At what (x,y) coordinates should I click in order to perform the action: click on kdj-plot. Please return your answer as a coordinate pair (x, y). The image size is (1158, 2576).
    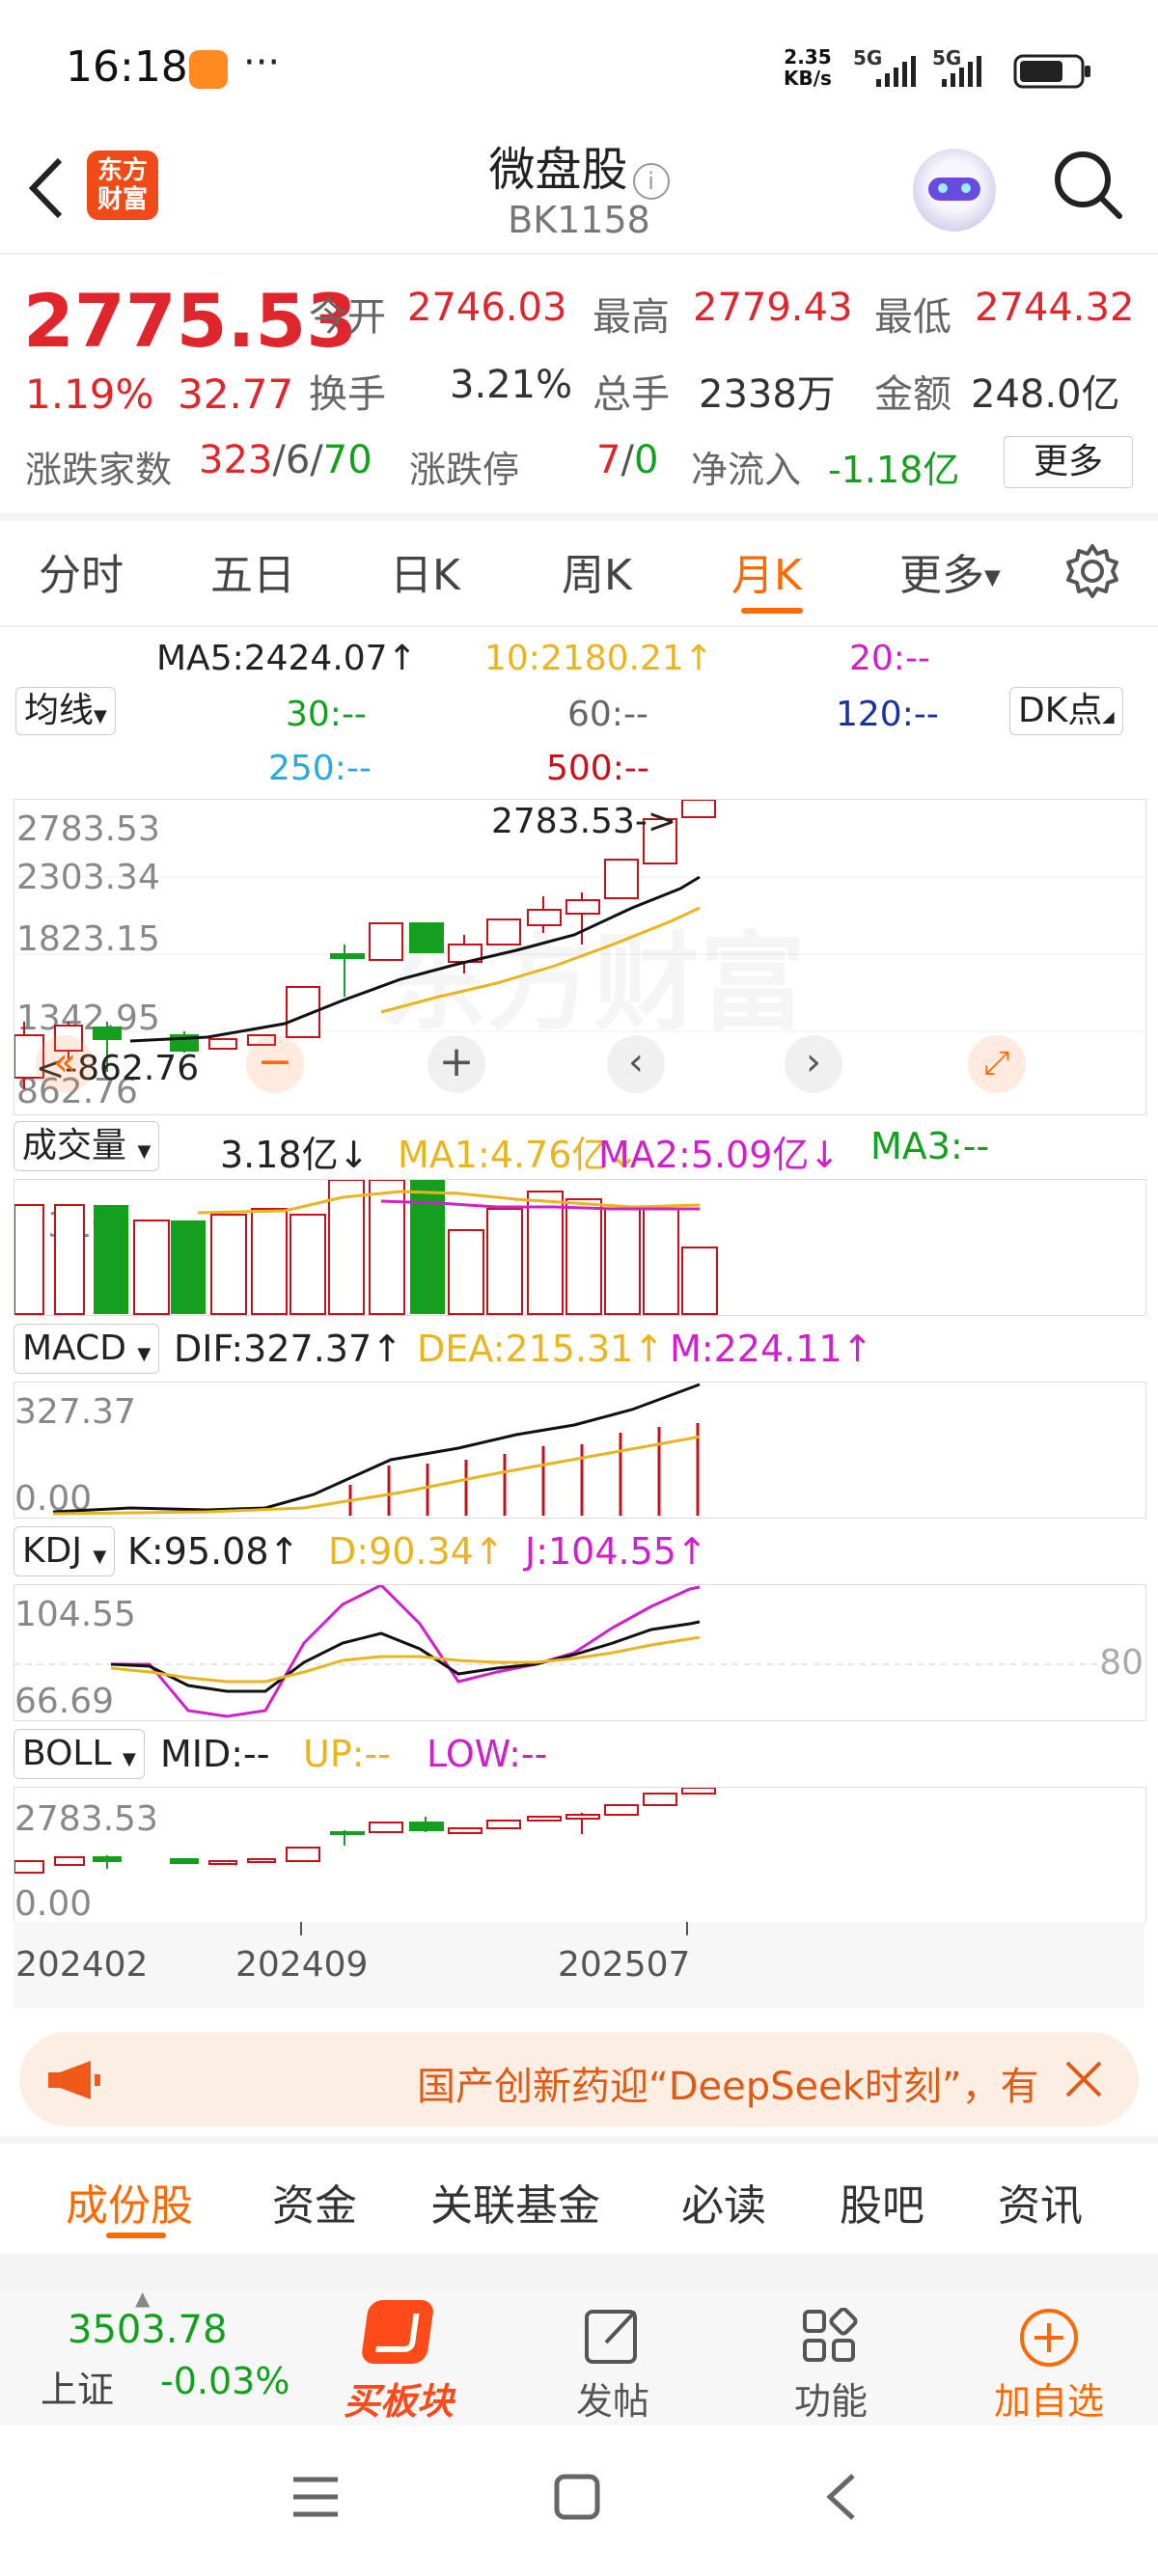
    Looking at the image, I should click on (559, 1652).